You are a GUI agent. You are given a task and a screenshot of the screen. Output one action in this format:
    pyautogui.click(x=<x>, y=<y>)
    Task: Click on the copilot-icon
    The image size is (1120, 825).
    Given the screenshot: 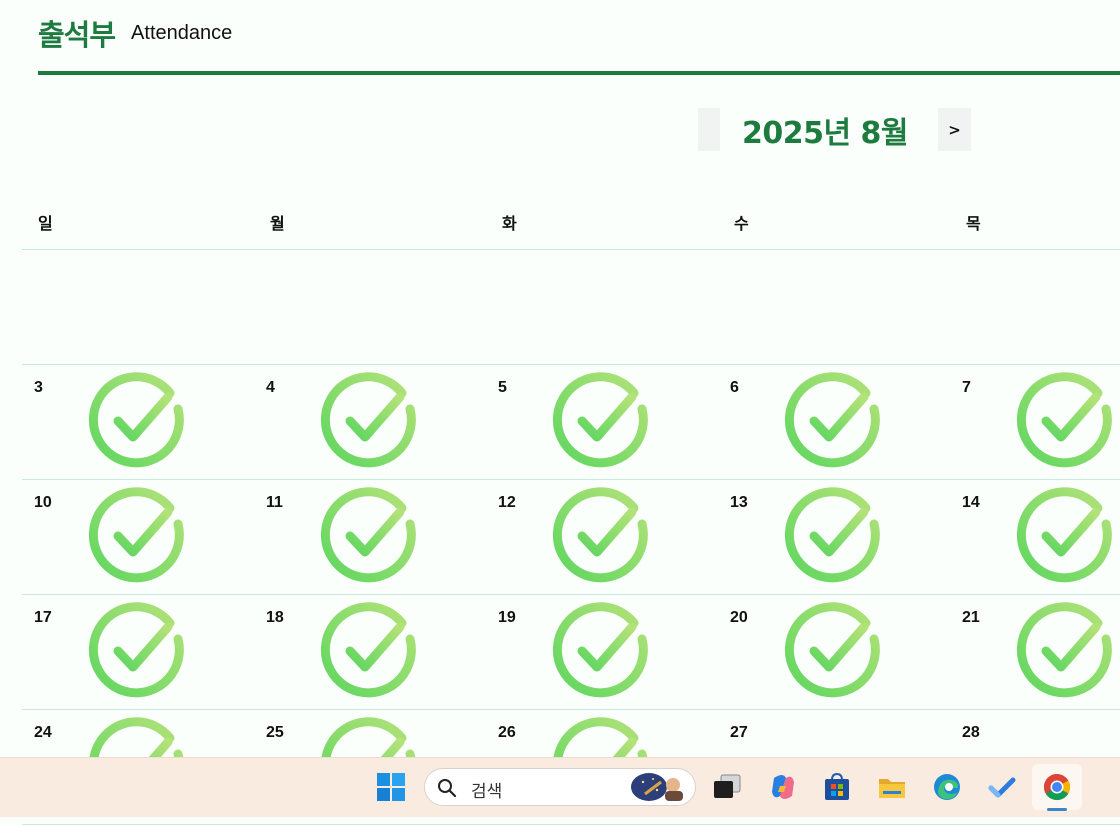 What is the action you would take?
    pyautogui.click(x=783, y=787)
    